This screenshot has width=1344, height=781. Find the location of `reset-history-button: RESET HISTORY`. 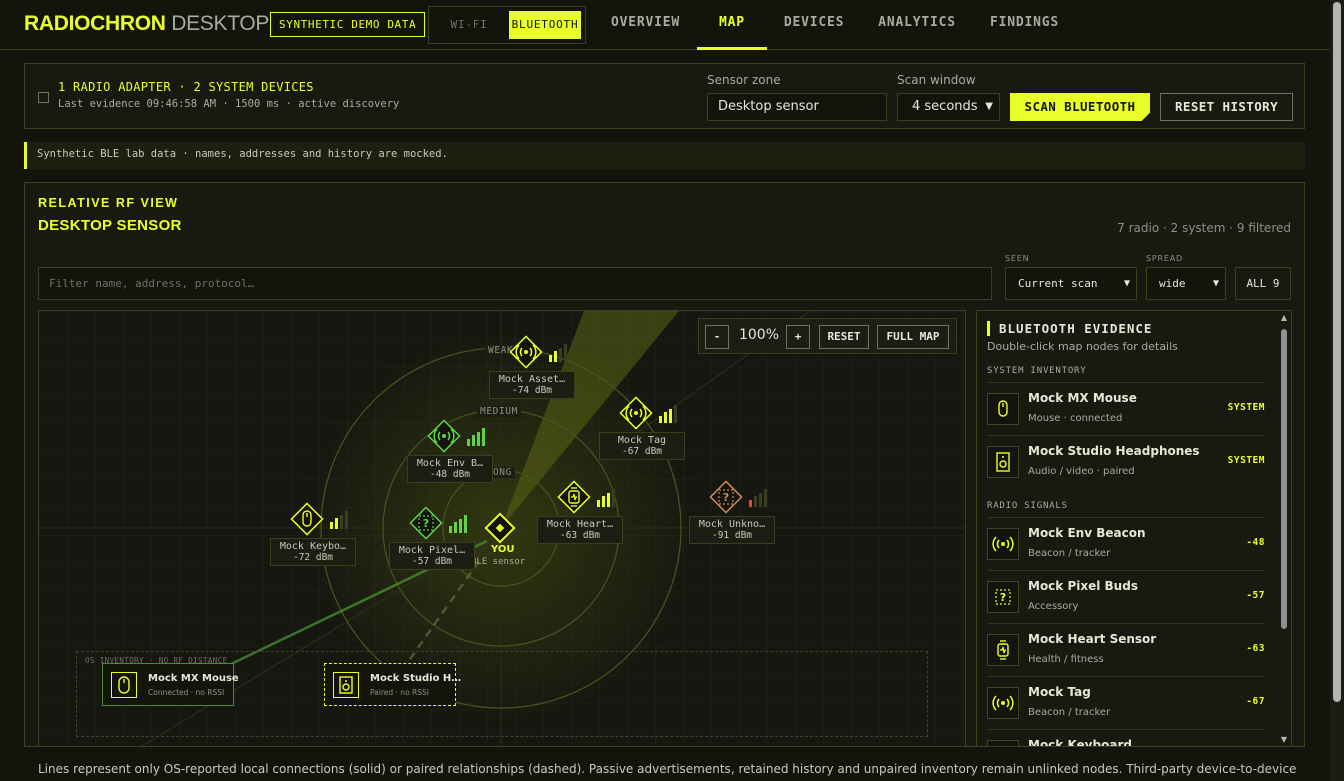

reset-history-button: RESET HISTORY is located at coordinates (1226, 107).